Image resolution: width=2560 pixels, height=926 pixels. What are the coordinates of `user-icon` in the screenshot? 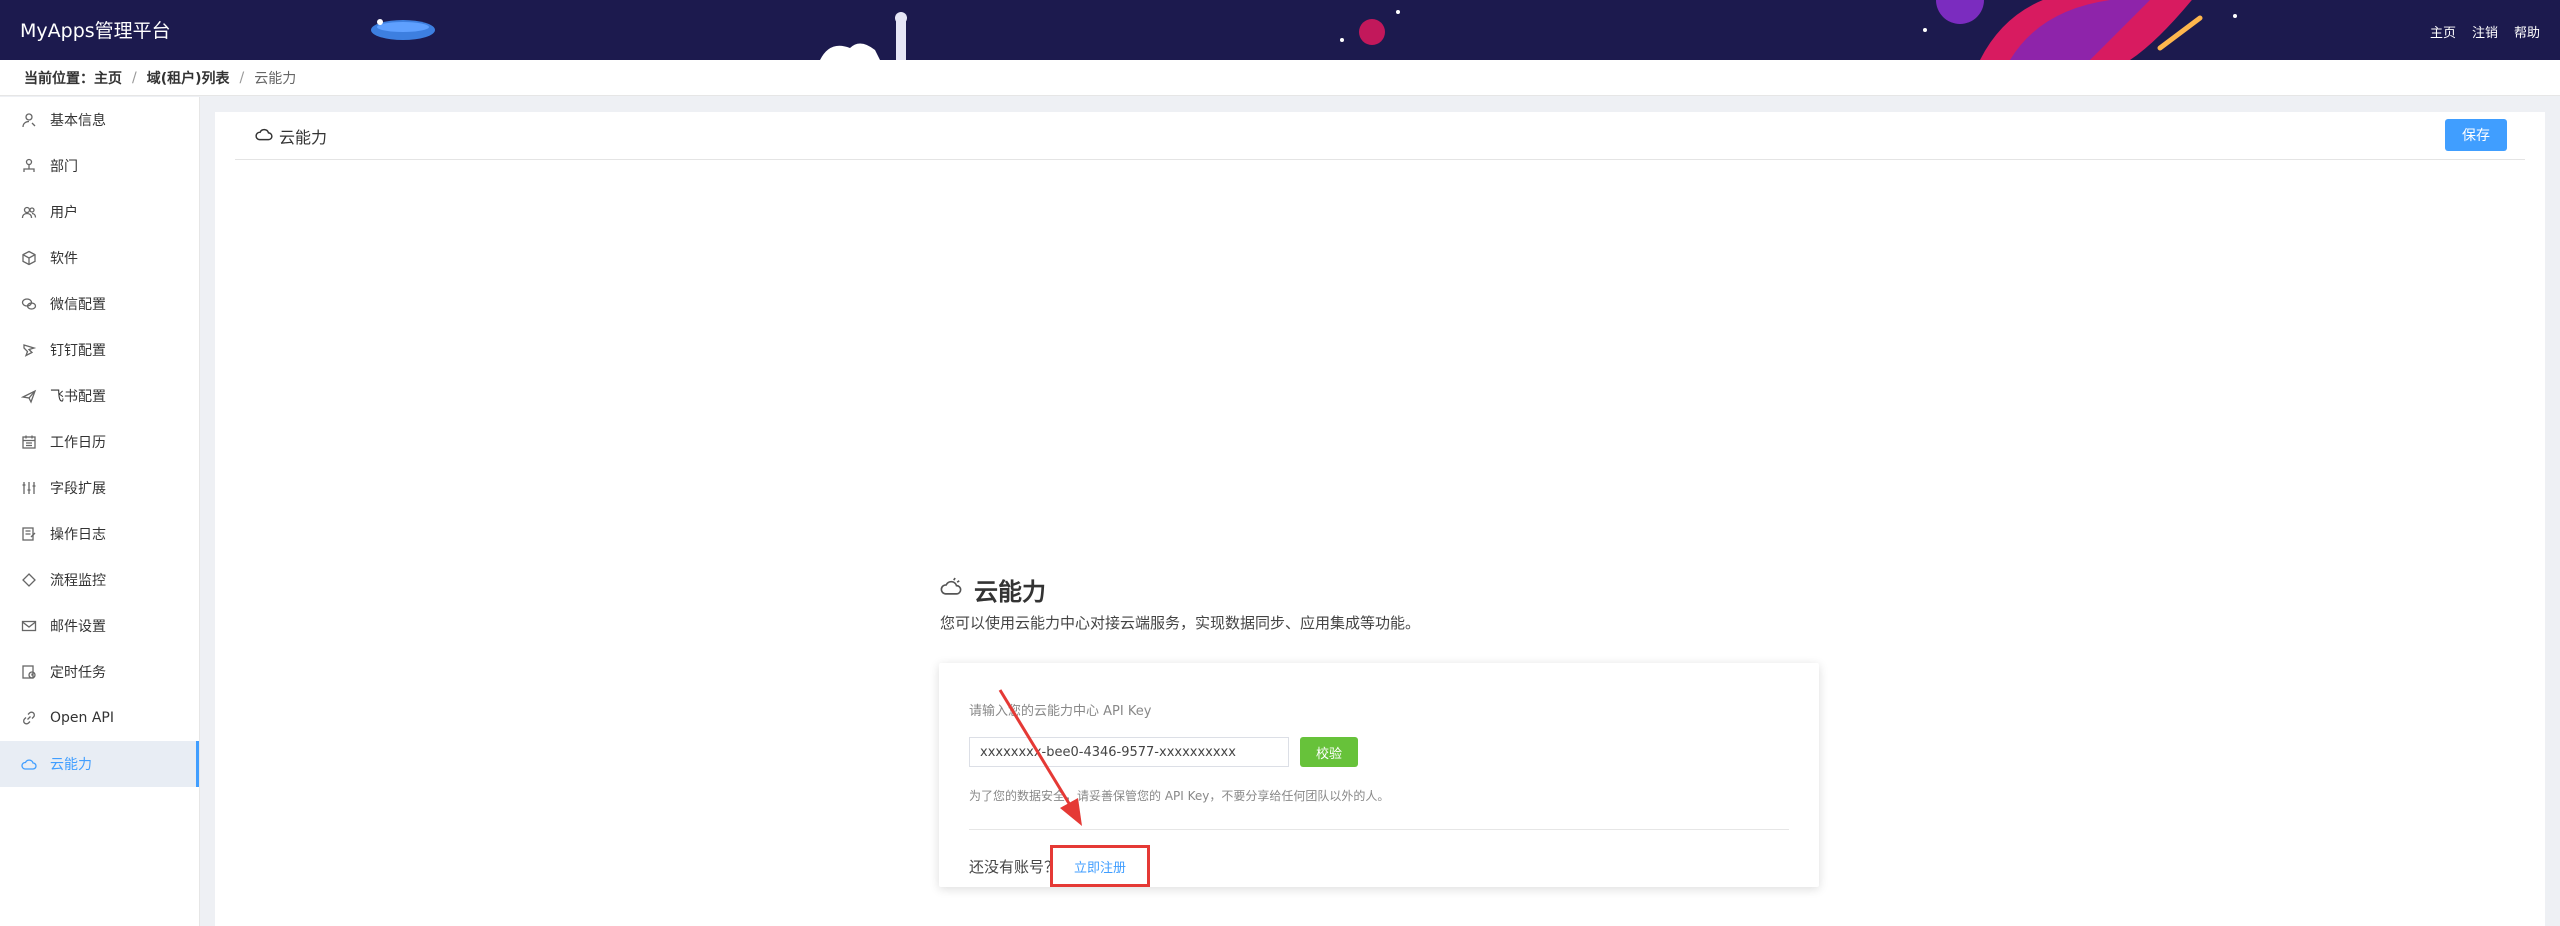 It's located at (29, 120).